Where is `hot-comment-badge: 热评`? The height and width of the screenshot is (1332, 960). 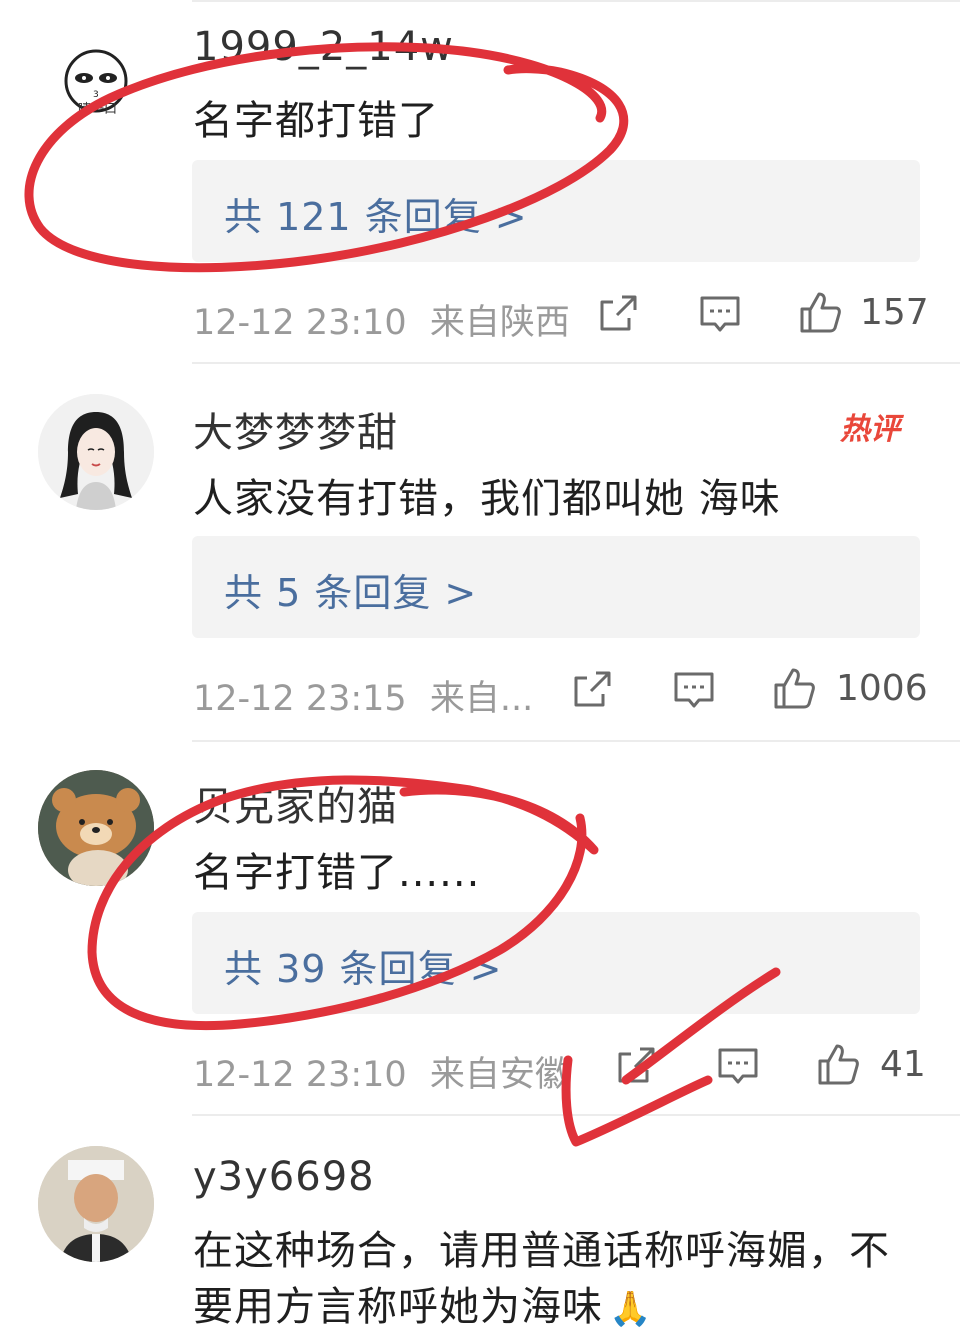 hot-comment-badge: 热评 is located at coordinates (870, 429).